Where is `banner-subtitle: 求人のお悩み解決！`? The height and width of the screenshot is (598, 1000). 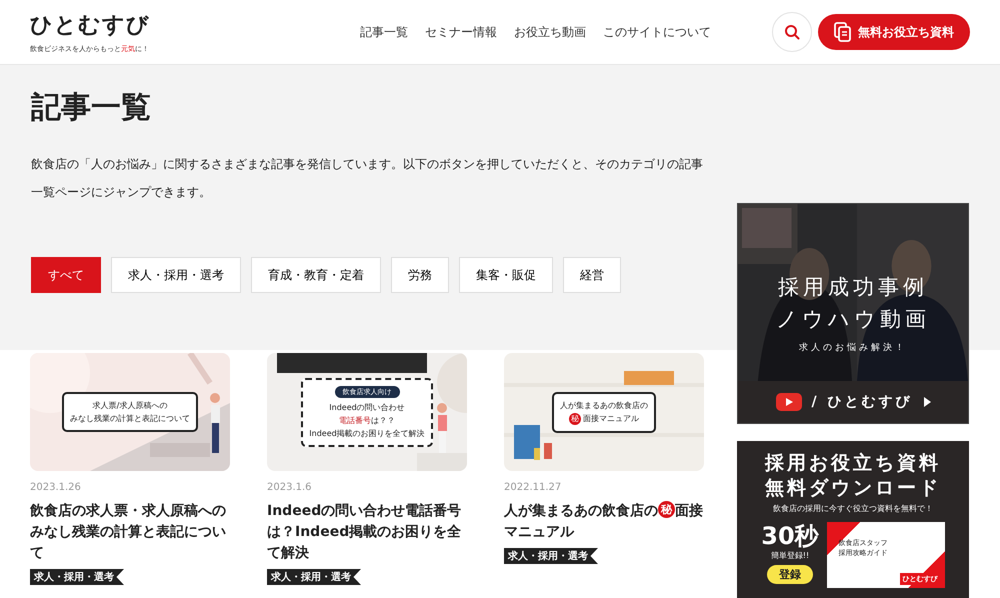
banner-subtitle: 求人のお悩み解決！ is located at coordinates (853, 348).